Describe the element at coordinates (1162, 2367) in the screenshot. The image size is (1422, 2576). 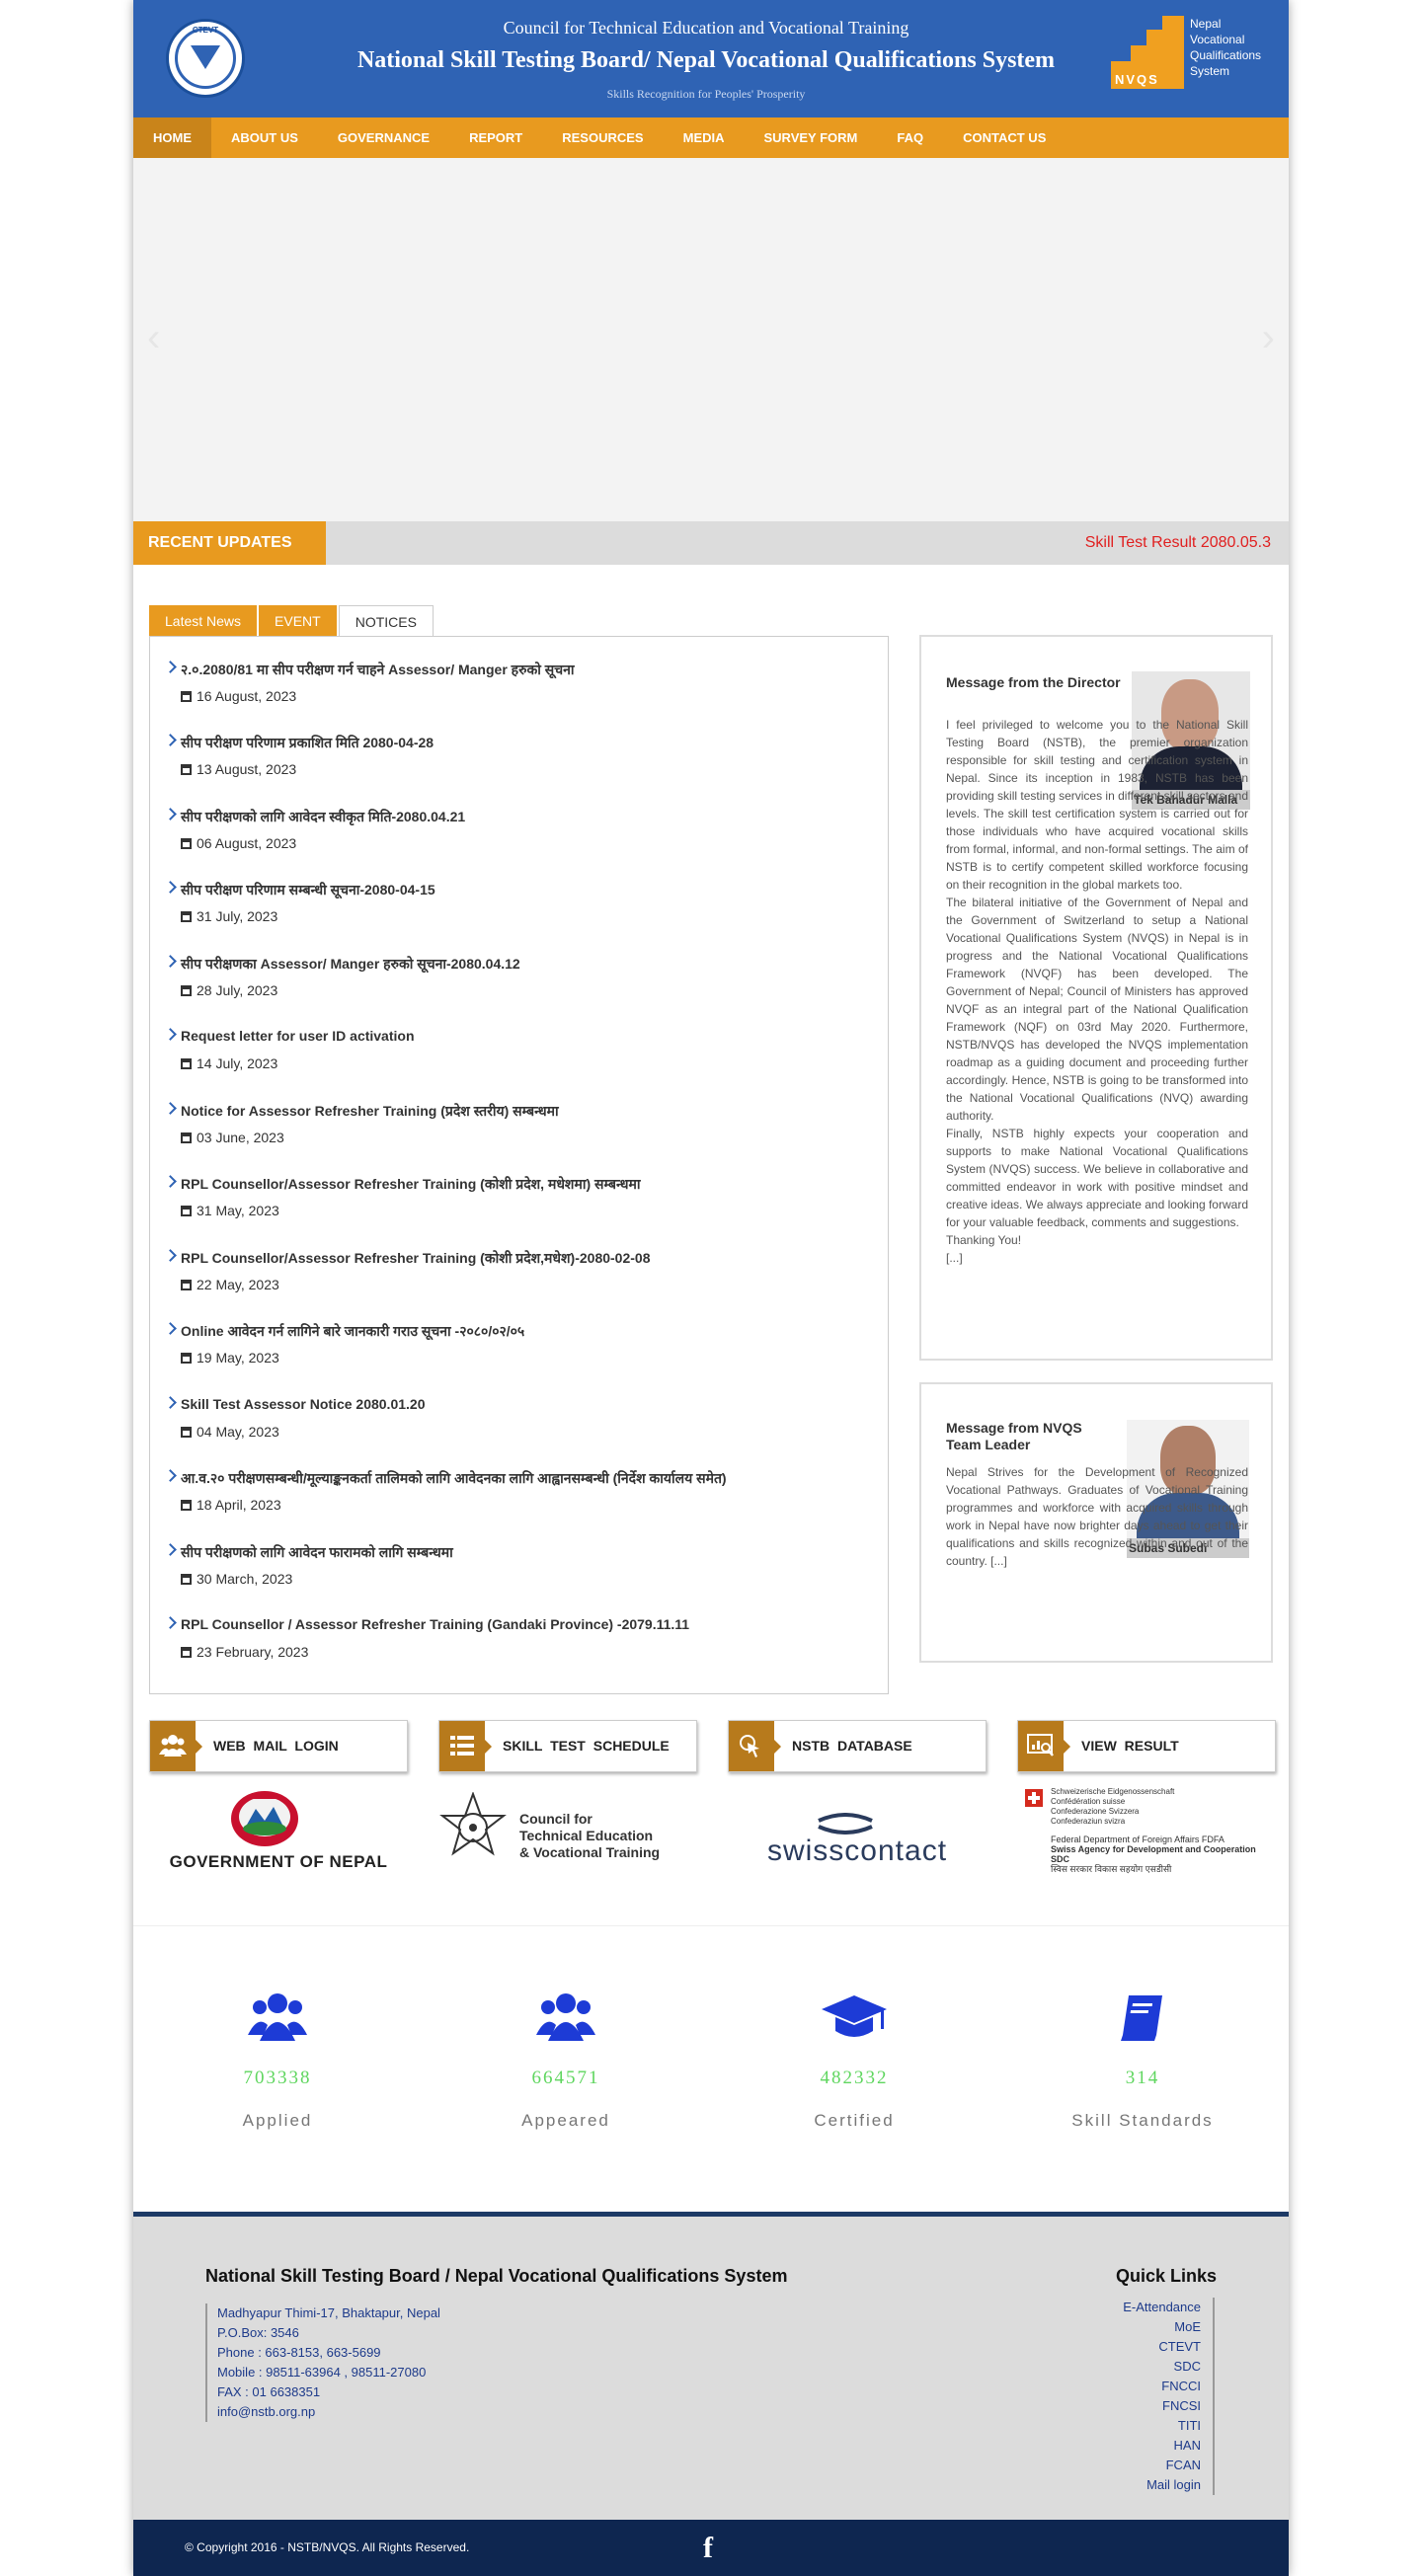
I see `quick-link: SDC` at that location.